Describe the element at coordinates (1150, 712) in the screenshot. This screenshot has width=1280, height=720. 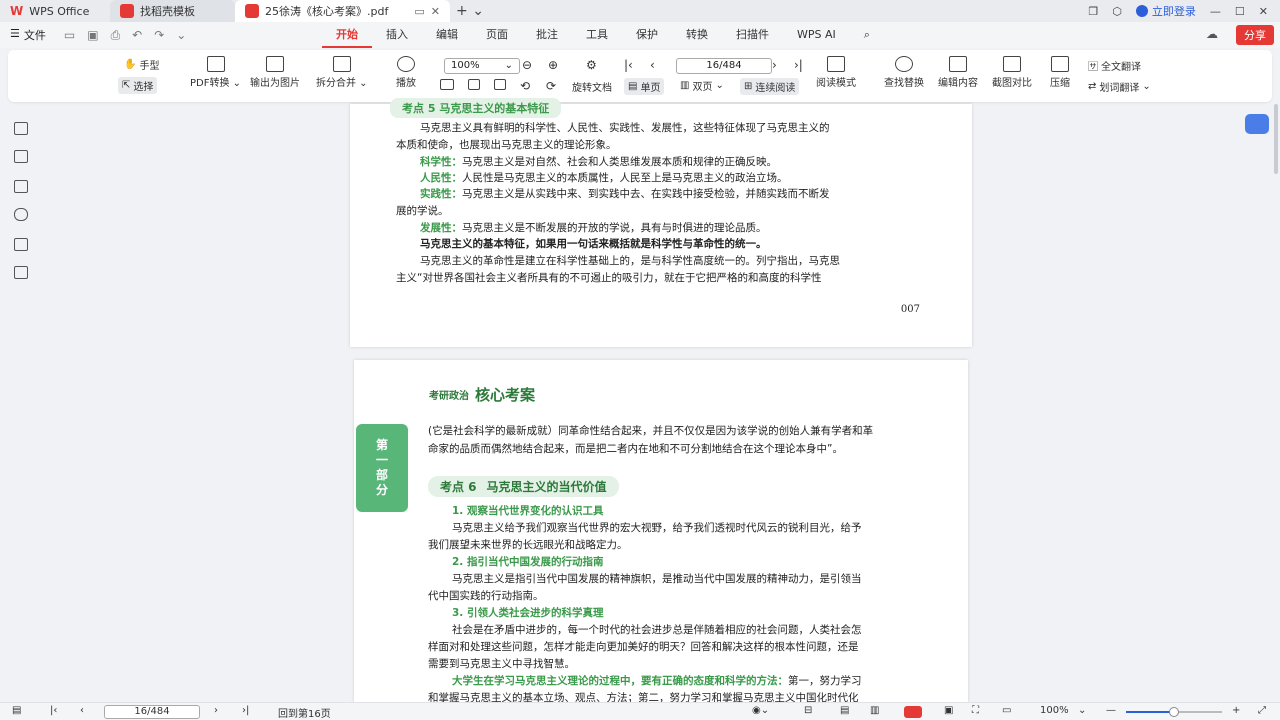
I see `zoom-slider-fill` at that location.